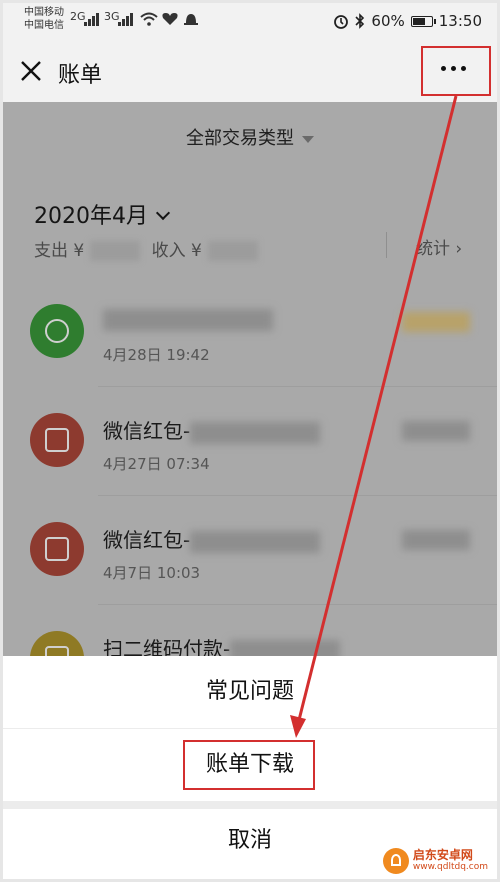 This screenshot has height=882, width=500. Describe the element at coordinates (240, 138) in the screenshot. I see `filter-label: 全部交易类型` at that location.